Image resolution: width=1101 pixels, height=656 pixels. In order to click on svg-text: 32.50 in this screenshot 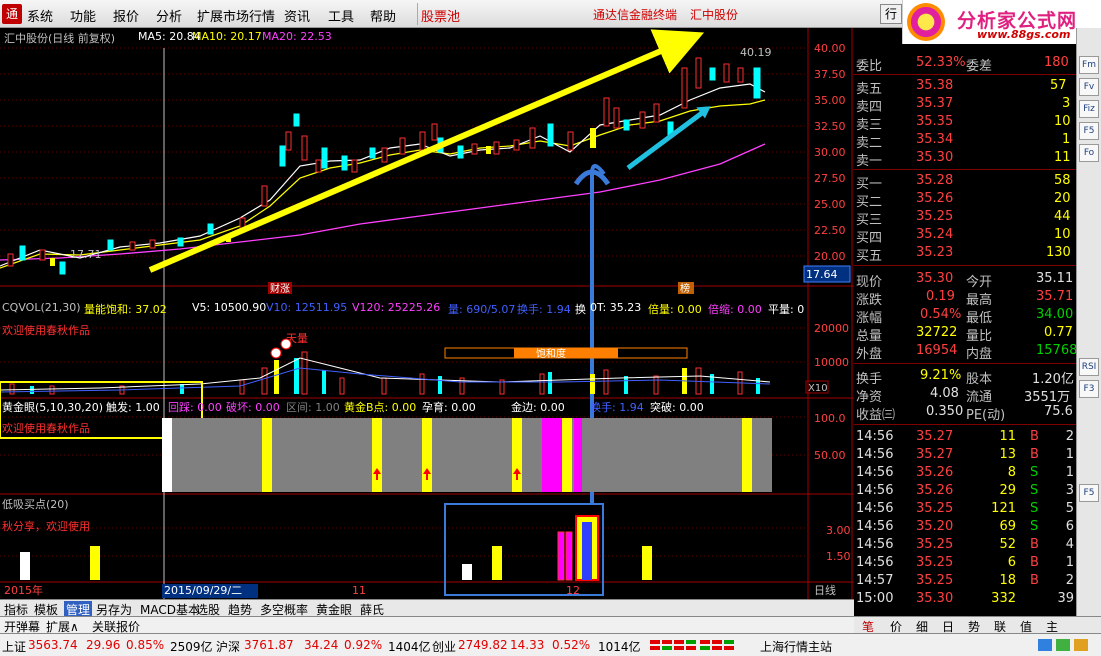, I will do `click(830, 126)`.